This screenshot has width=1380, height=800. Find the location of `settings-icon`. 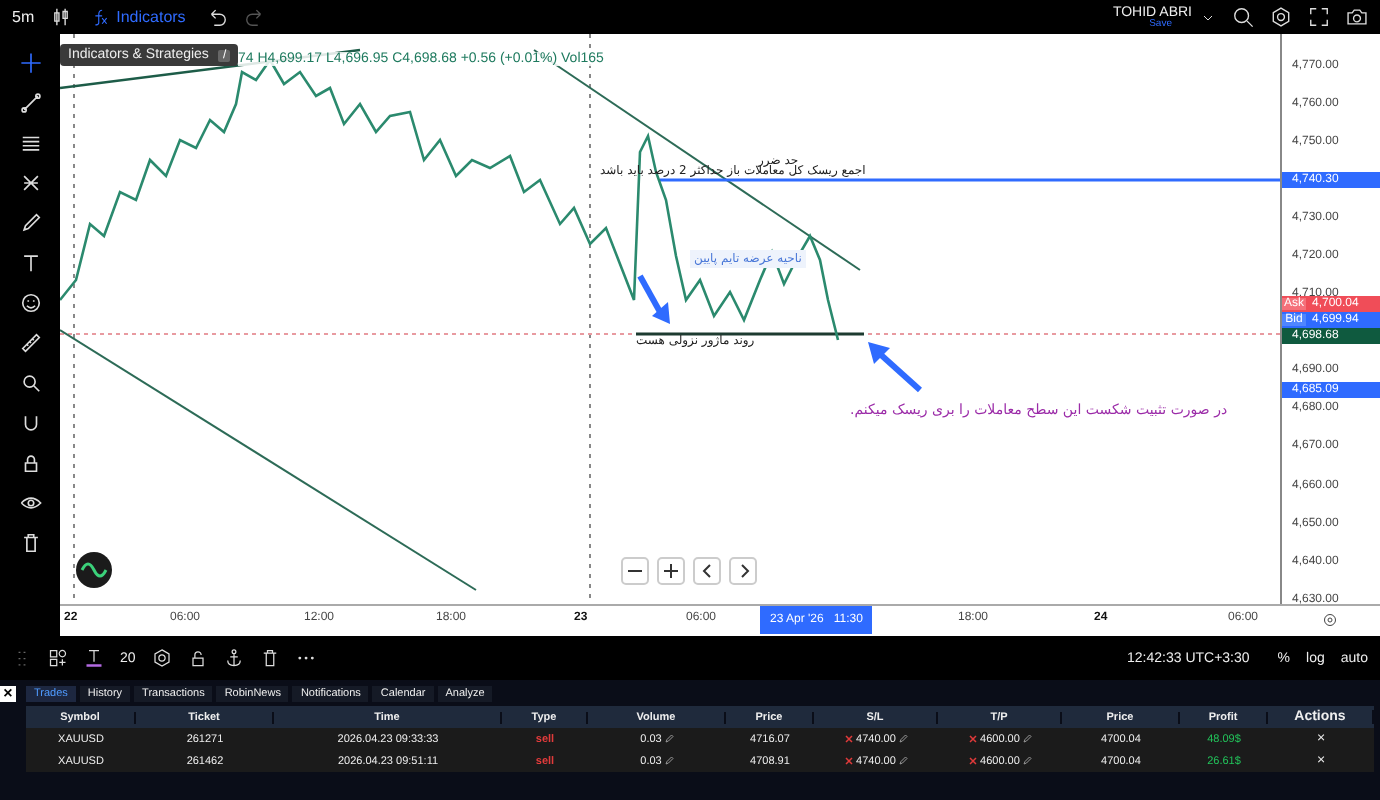

settings-icon is located at coordinates (1330, 620).